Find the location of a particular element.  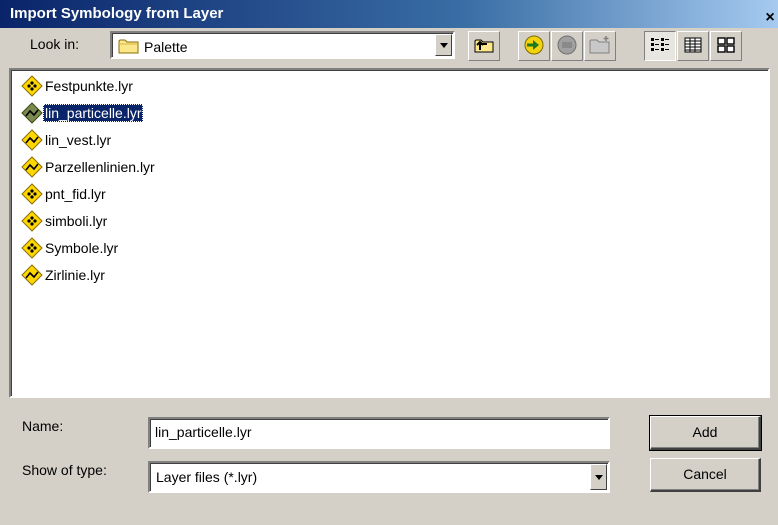

name-field: lin_particelle.lyr is located at coordinates (379, 433).